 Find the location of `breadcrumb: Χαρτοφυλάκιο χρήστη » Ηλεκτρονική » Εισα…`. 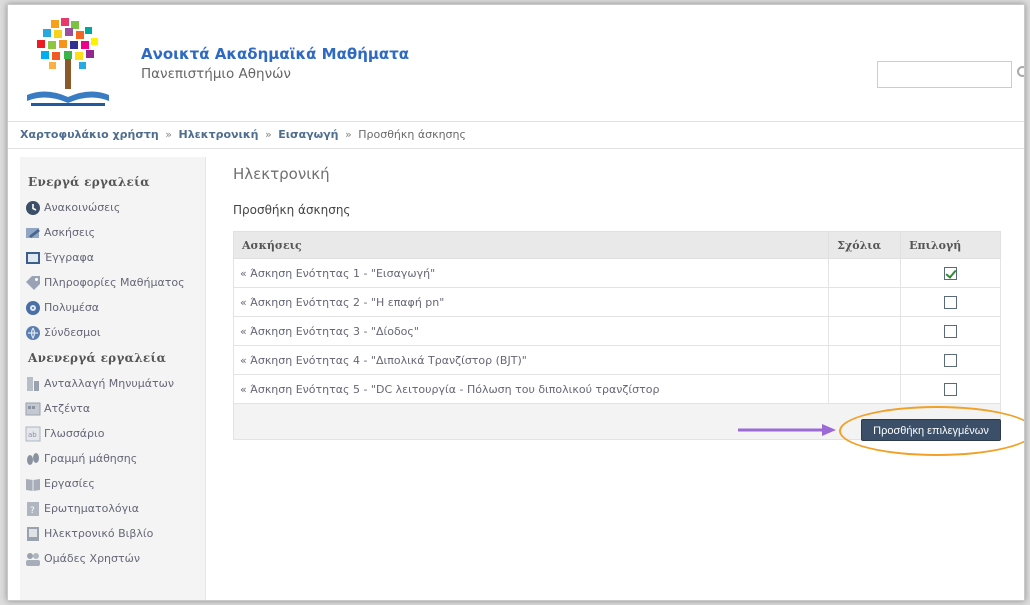

breadcrumb: Χαρτοφυλάκιο χρήστη » Ηλεκτρονική » Εισα… is located at coordinates (516, 135).